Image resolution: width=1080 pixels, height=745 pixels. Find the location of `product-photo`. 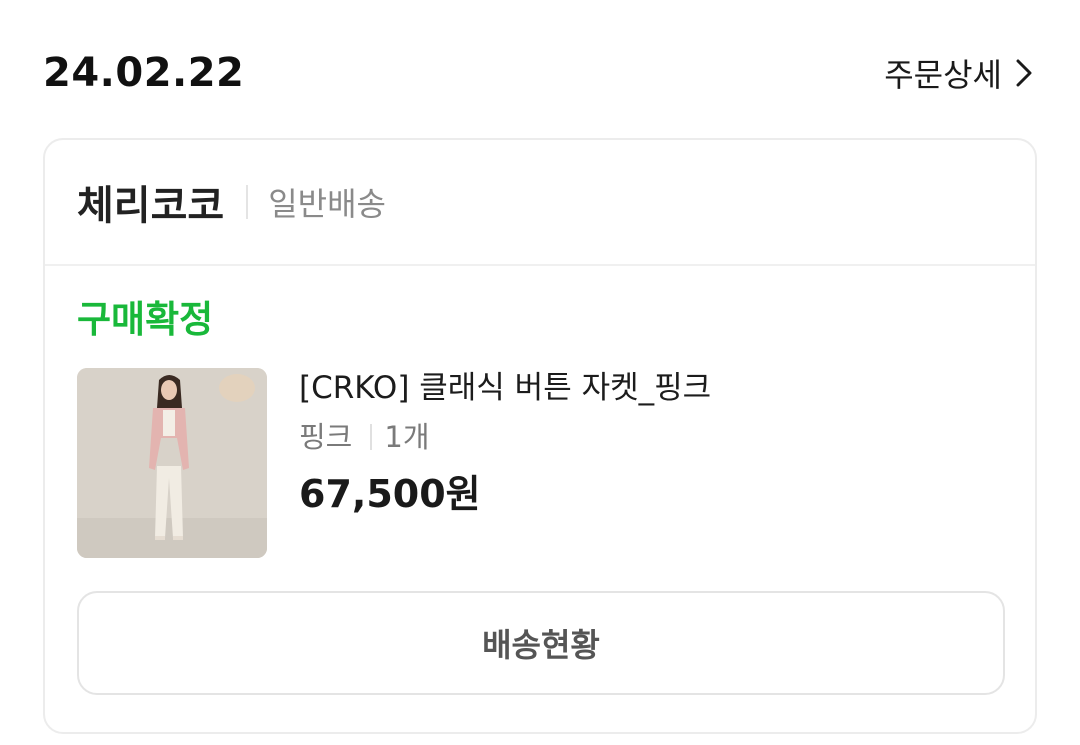

product-photo is located at coordinates (172, 463).